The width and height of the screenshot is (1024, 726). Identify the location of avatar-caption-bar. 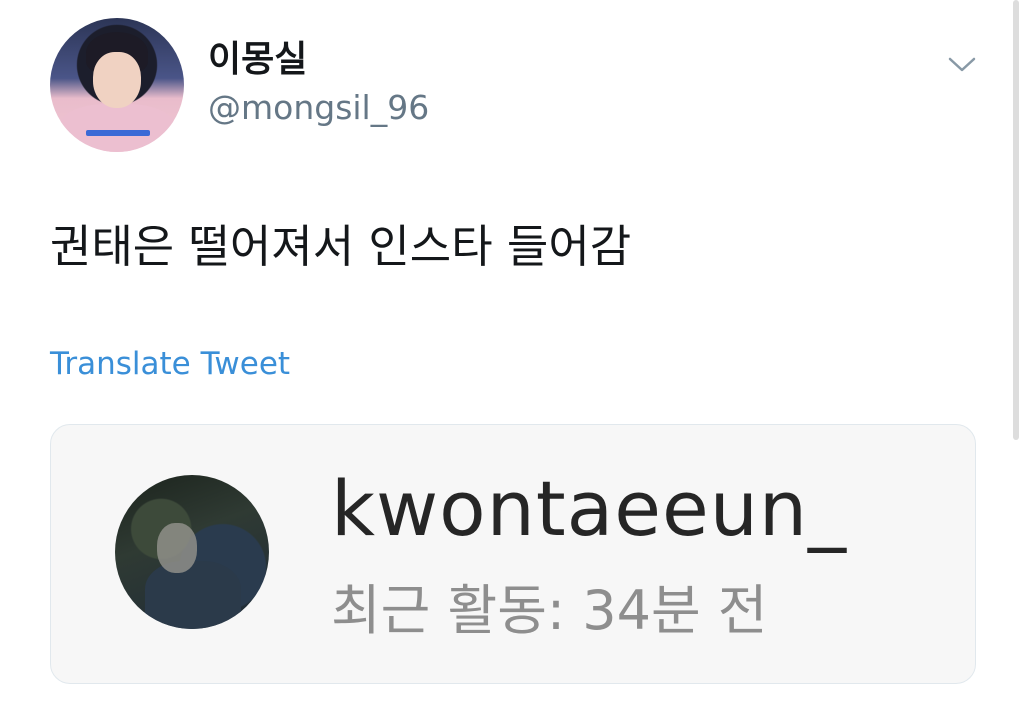
(118, 133).